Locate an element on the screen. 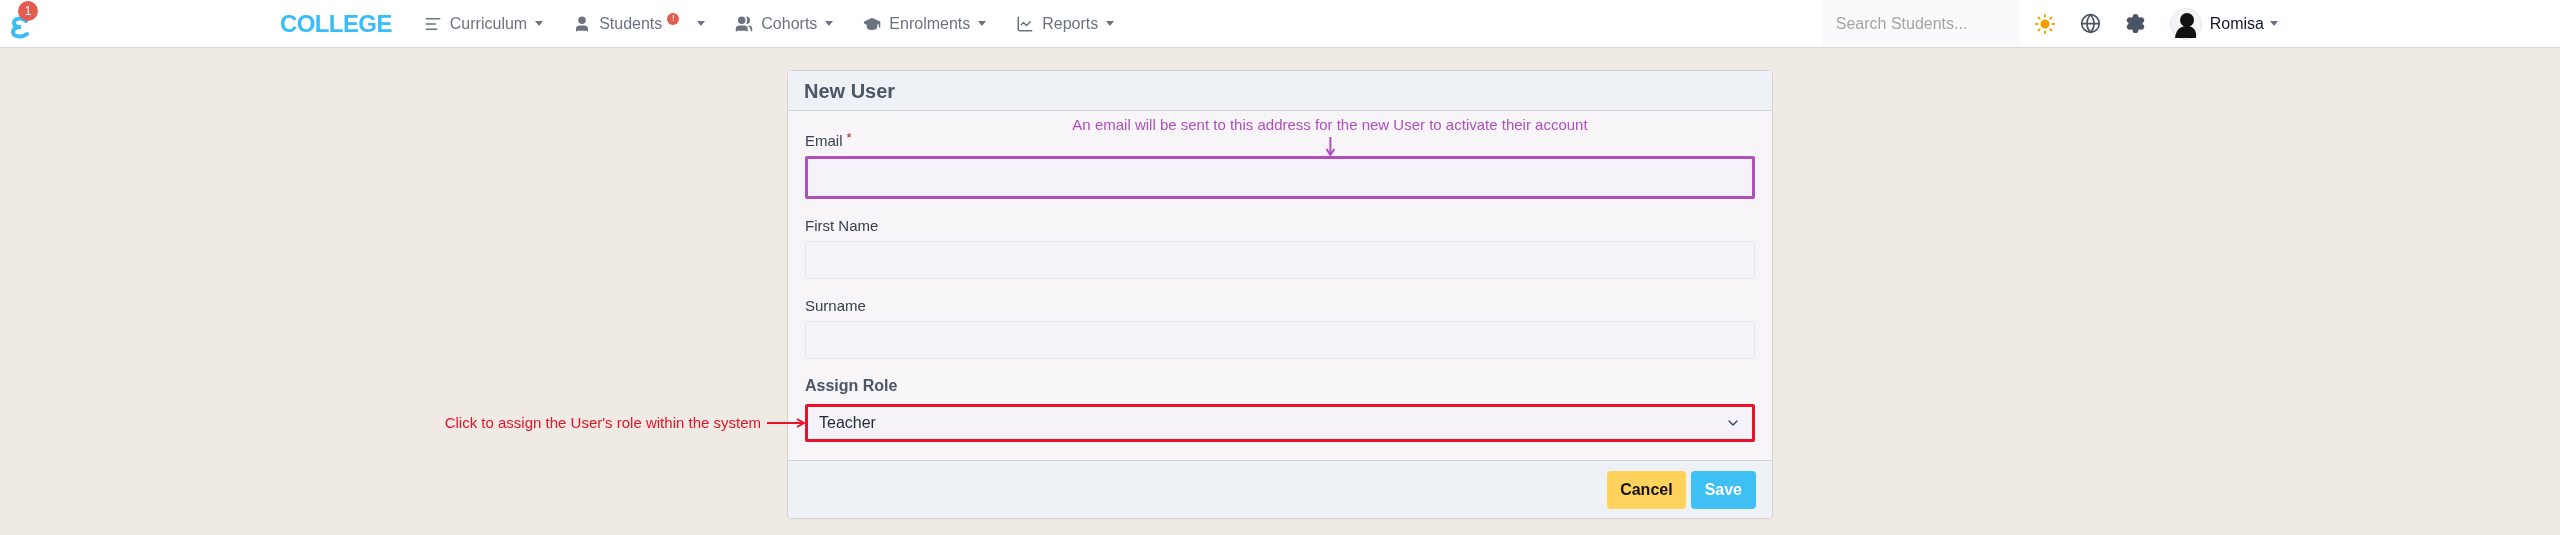 This screenshot has height=535, width=2560. text-field is located at coordinates (1280, 177).